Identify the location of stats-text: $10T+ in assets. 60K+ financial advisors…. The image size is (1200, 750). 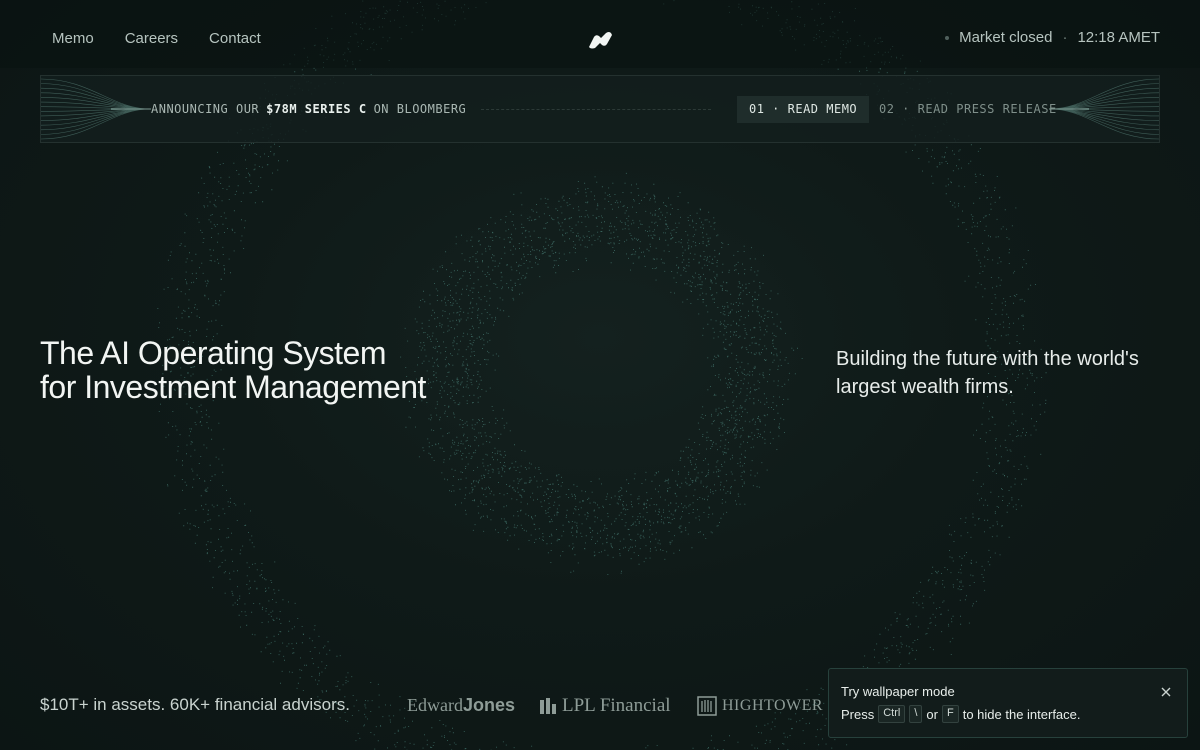
(195, 704).